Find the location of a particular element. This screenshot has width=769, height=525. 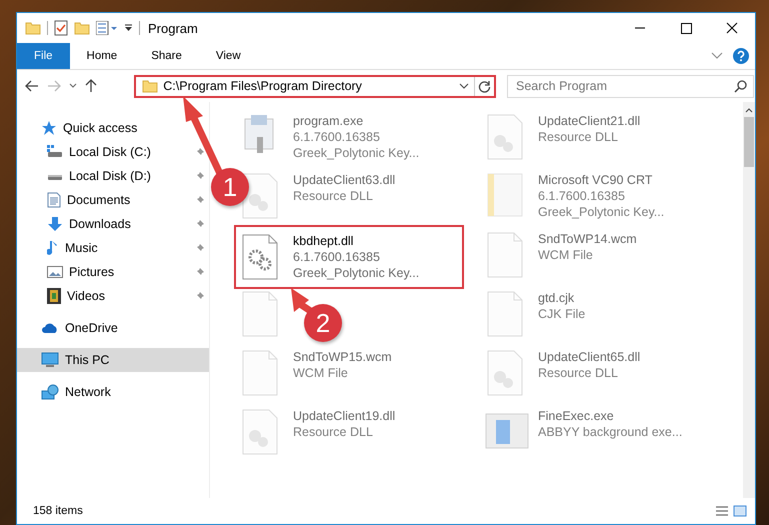

ribbon-tab: File is located at coordinates (43, 56).